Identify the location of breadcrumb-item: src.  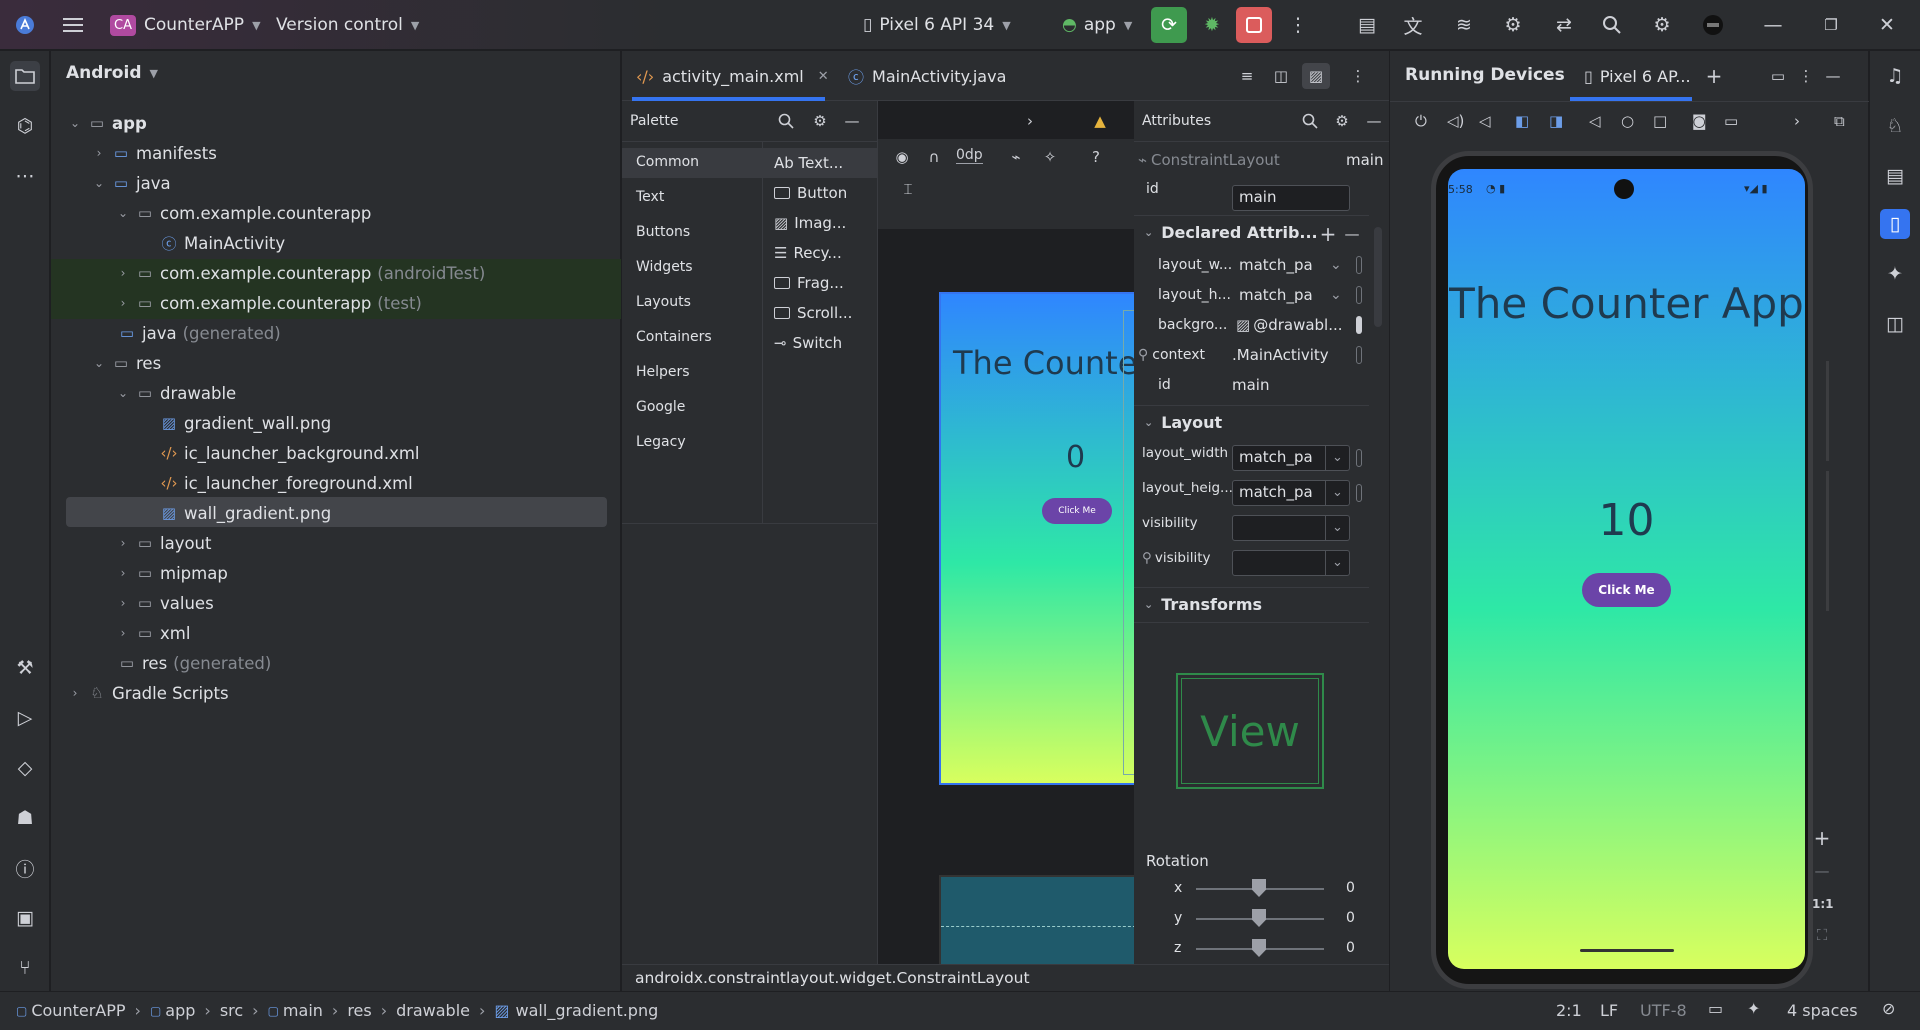
(231, 1010).